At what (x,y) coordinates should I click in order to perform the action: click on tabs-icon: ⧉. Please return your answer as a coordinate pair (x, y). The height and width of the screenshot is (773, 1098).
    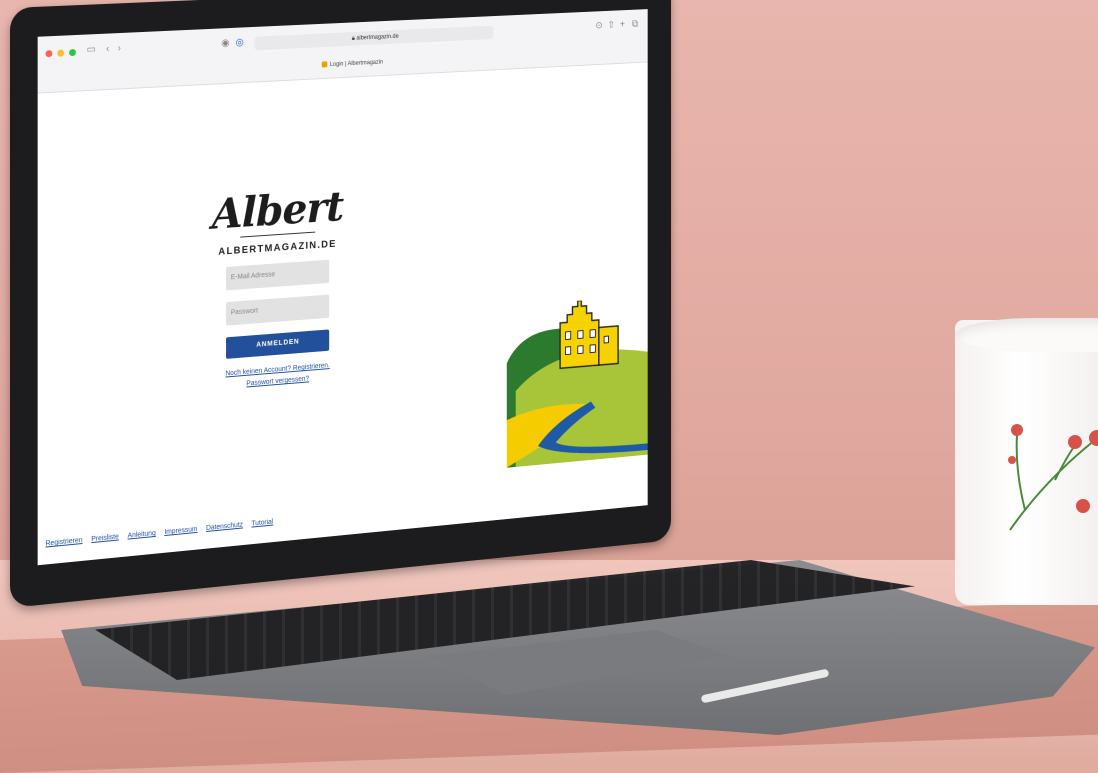
    Looking at the image, I should click on (635, 24).